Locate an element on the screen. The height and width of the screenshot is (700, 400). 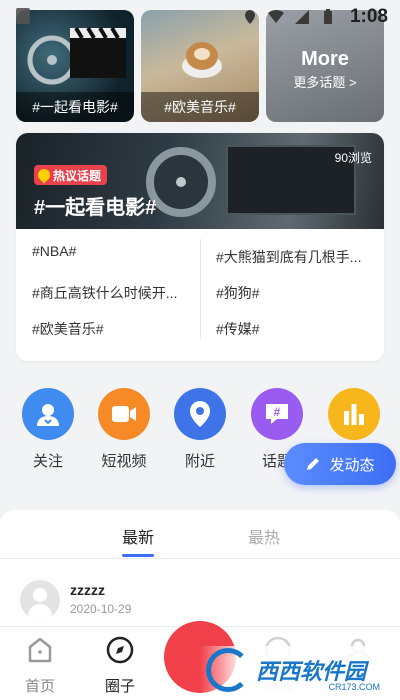
hot-topic-title: #一起看电影# is located at coordinates (95, 208).